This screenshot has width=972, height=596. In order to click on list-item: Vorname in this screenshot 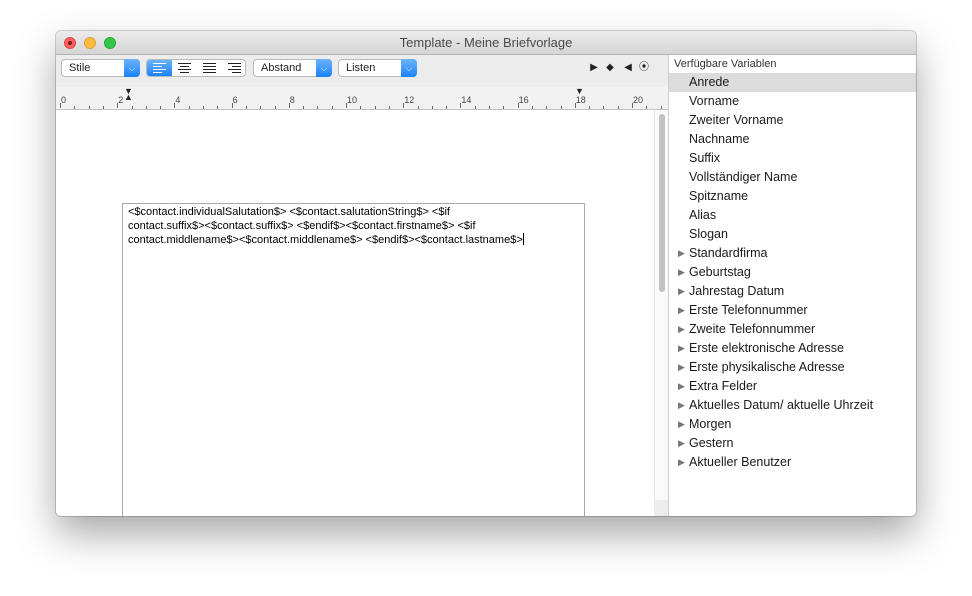, I will do `click(792, 101)`.